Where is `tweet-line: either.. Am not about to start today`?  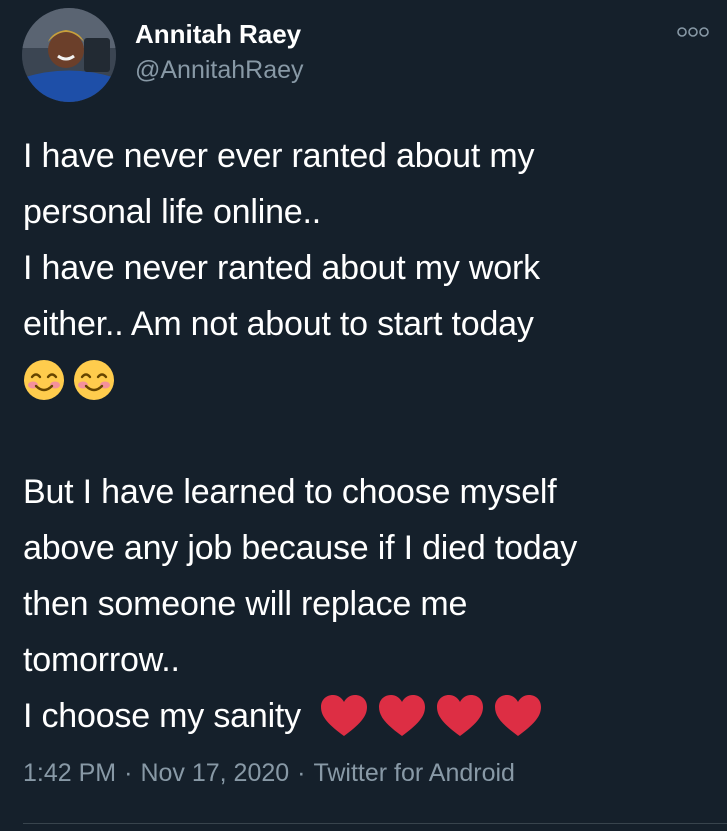
tweet-line: either.. Am not about to start today is located at coordinates (278, 324).